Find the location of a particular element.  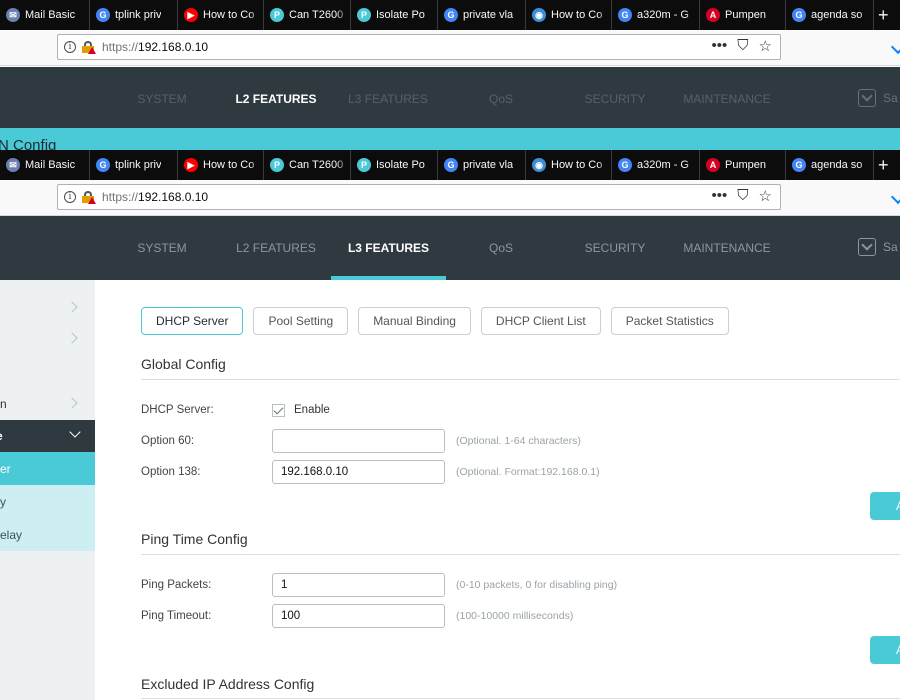

sidebar-sub-dhcp-server: er is located at coordinates (47, 468).